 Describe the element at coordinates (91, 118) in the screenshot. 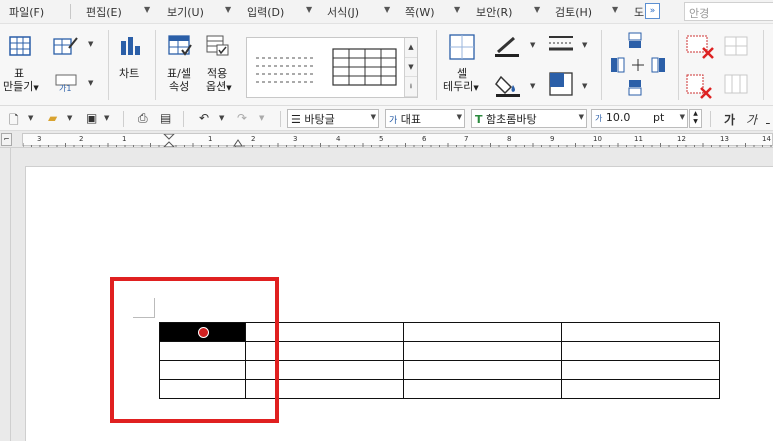

I see `save-icon: ▣` at that location.